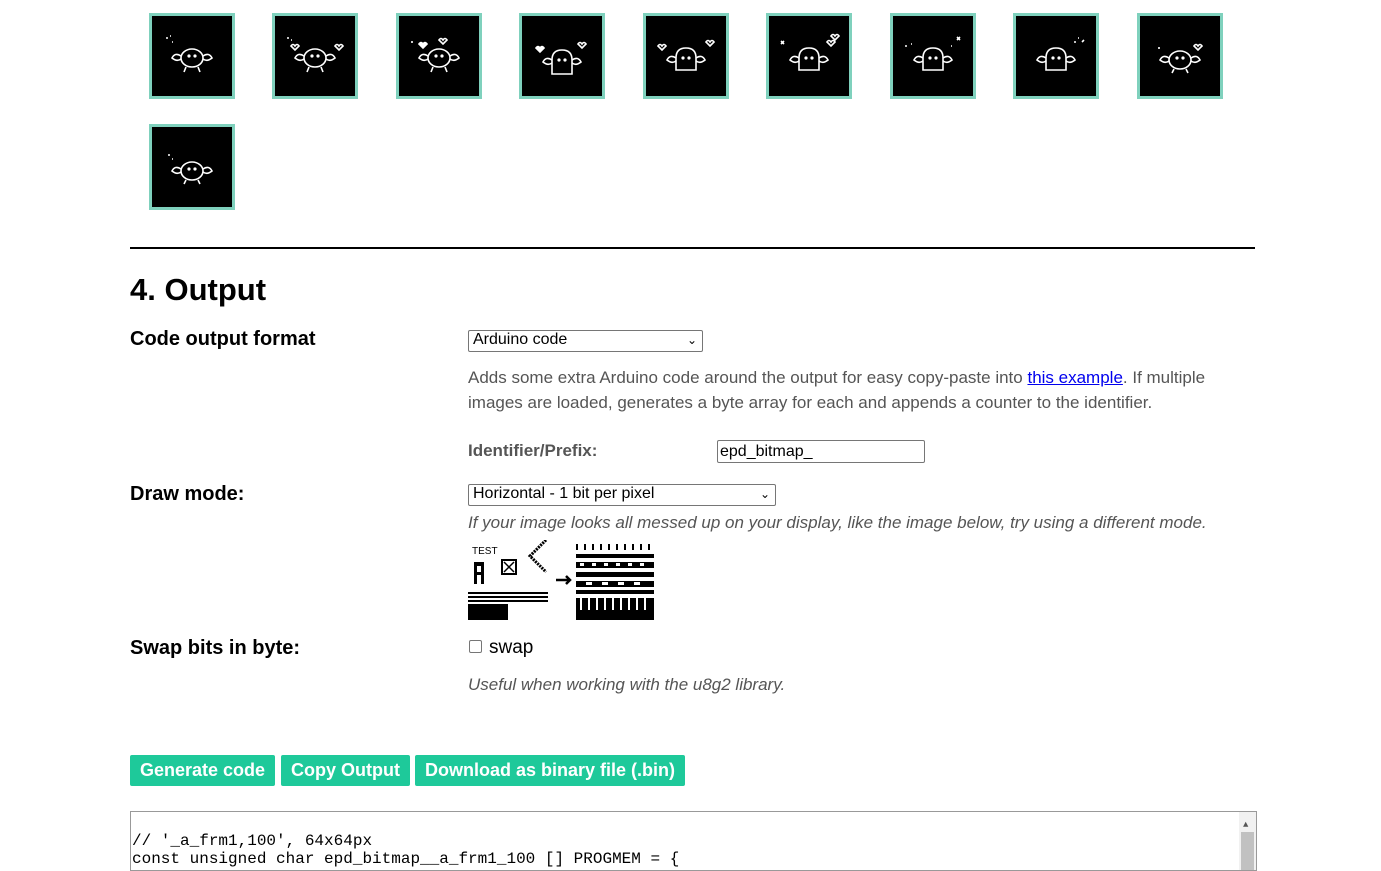 The height and width of the screenshot is (871, 1381). Describe the element at coordinates (485, 551) in the screenshot. I see `example-test-text: TEST` at that location.